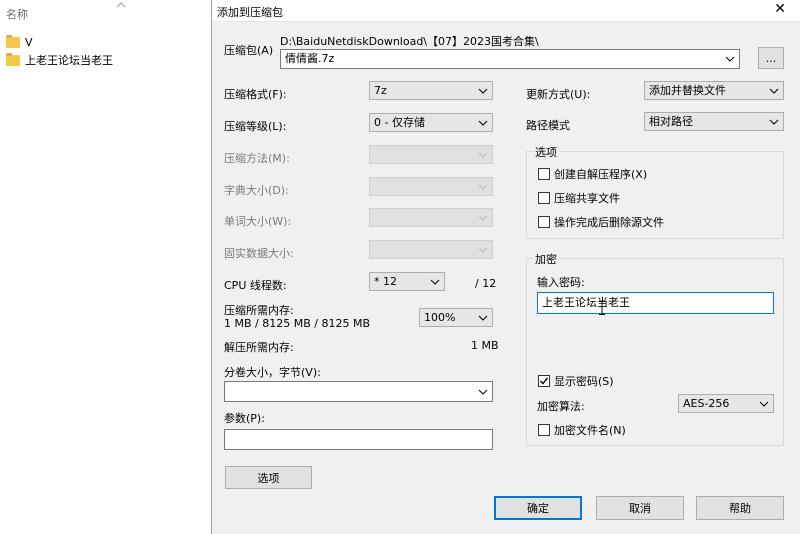 The width and height of the screenshot is (800, 534). Describe the element at coordinates (431, 217) in the screenshot. I see `word-select` at that location.